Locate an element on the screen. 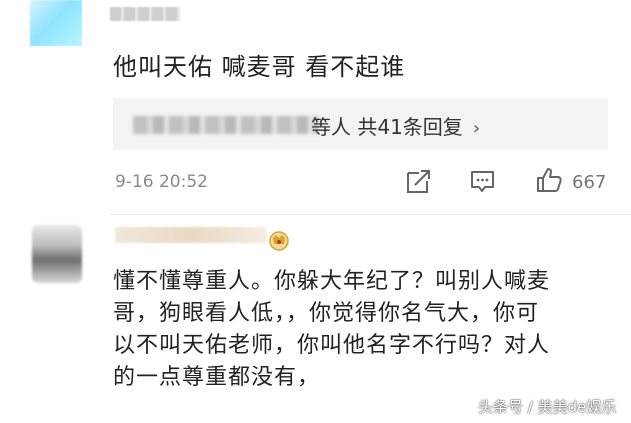 The height and width of the screenshot is (423, 631). comment-timestamp: 9-16 20:52 is located at coordinates (161, 182).